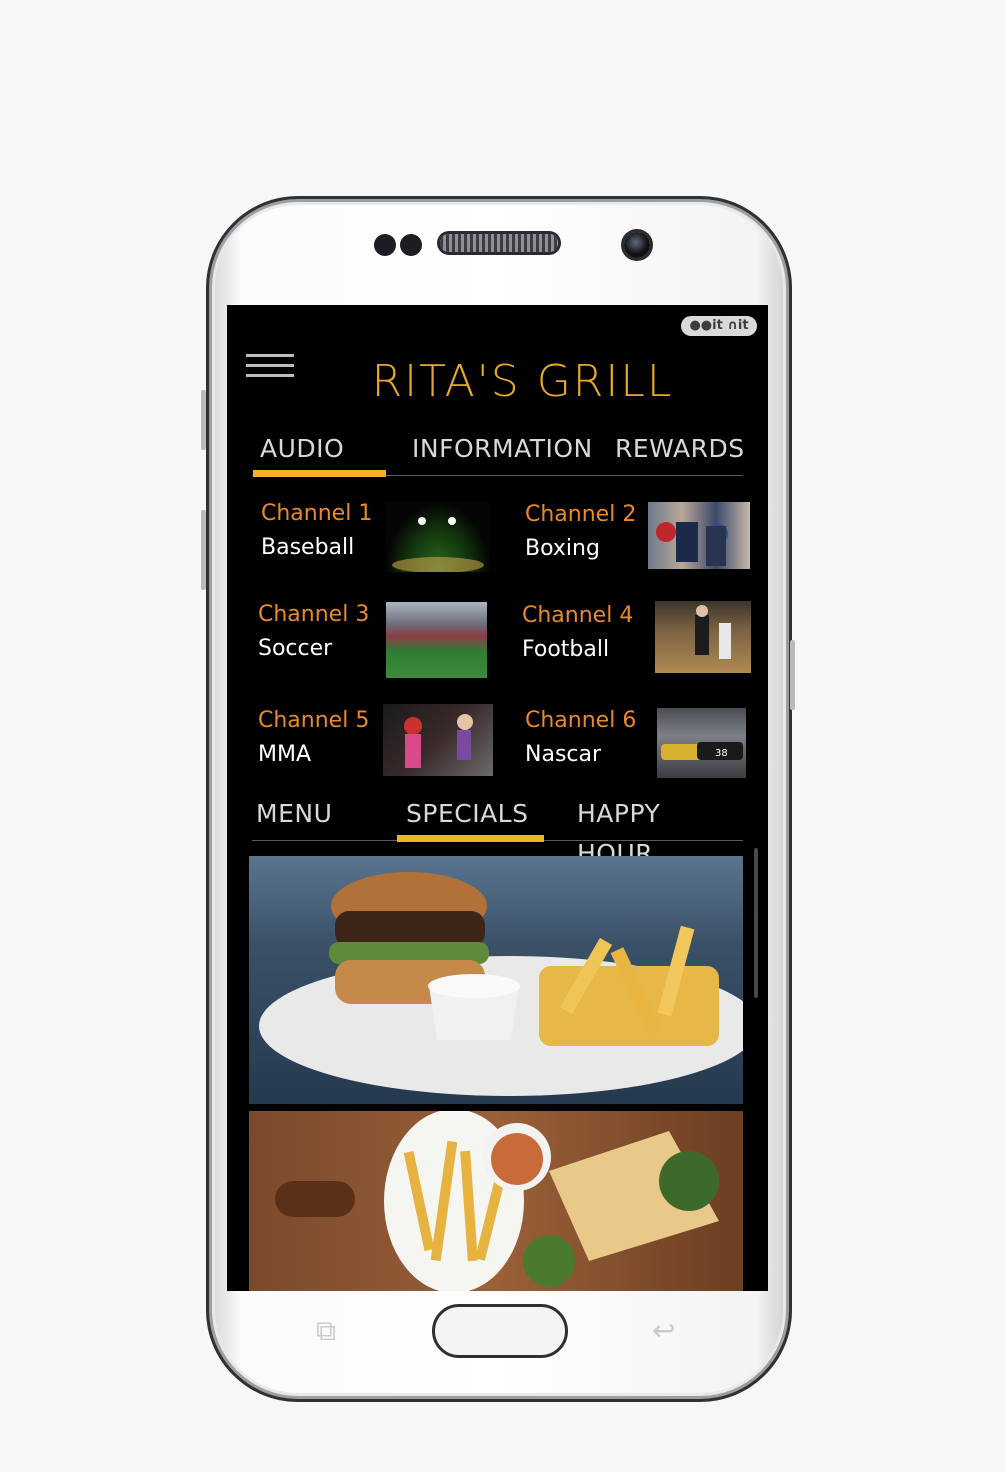 This screenshot has width=1006, height=1472. Describe the element at coordinates (522, 381) in the screenshot. I see `app-logo: RITA'S GRILL` at that location.